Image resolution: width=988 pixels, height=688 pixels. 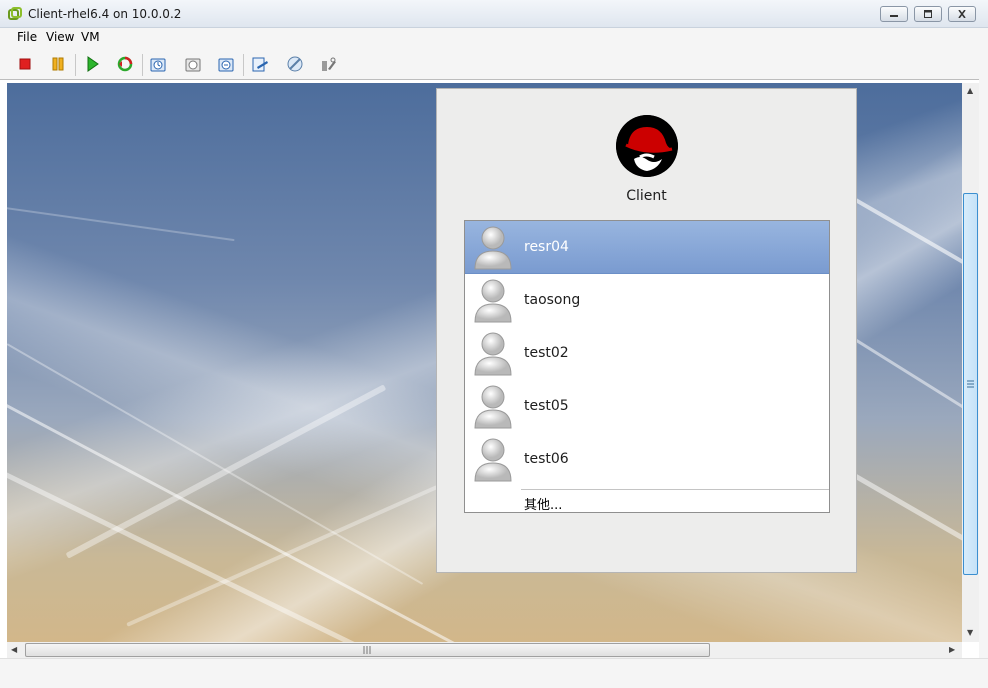 I want to click on user-row-test02: test02, so click(x=647, y=353).